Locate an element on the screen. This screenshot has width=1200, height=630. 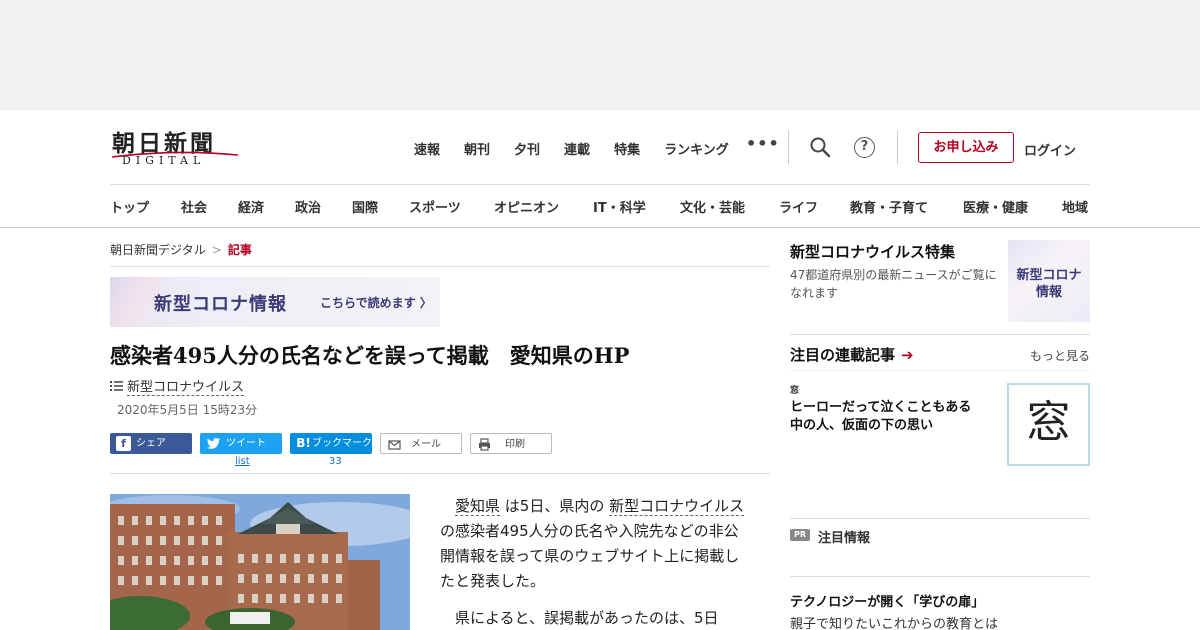
facebook-share-label: シェア is located at coordinates (151, 443).